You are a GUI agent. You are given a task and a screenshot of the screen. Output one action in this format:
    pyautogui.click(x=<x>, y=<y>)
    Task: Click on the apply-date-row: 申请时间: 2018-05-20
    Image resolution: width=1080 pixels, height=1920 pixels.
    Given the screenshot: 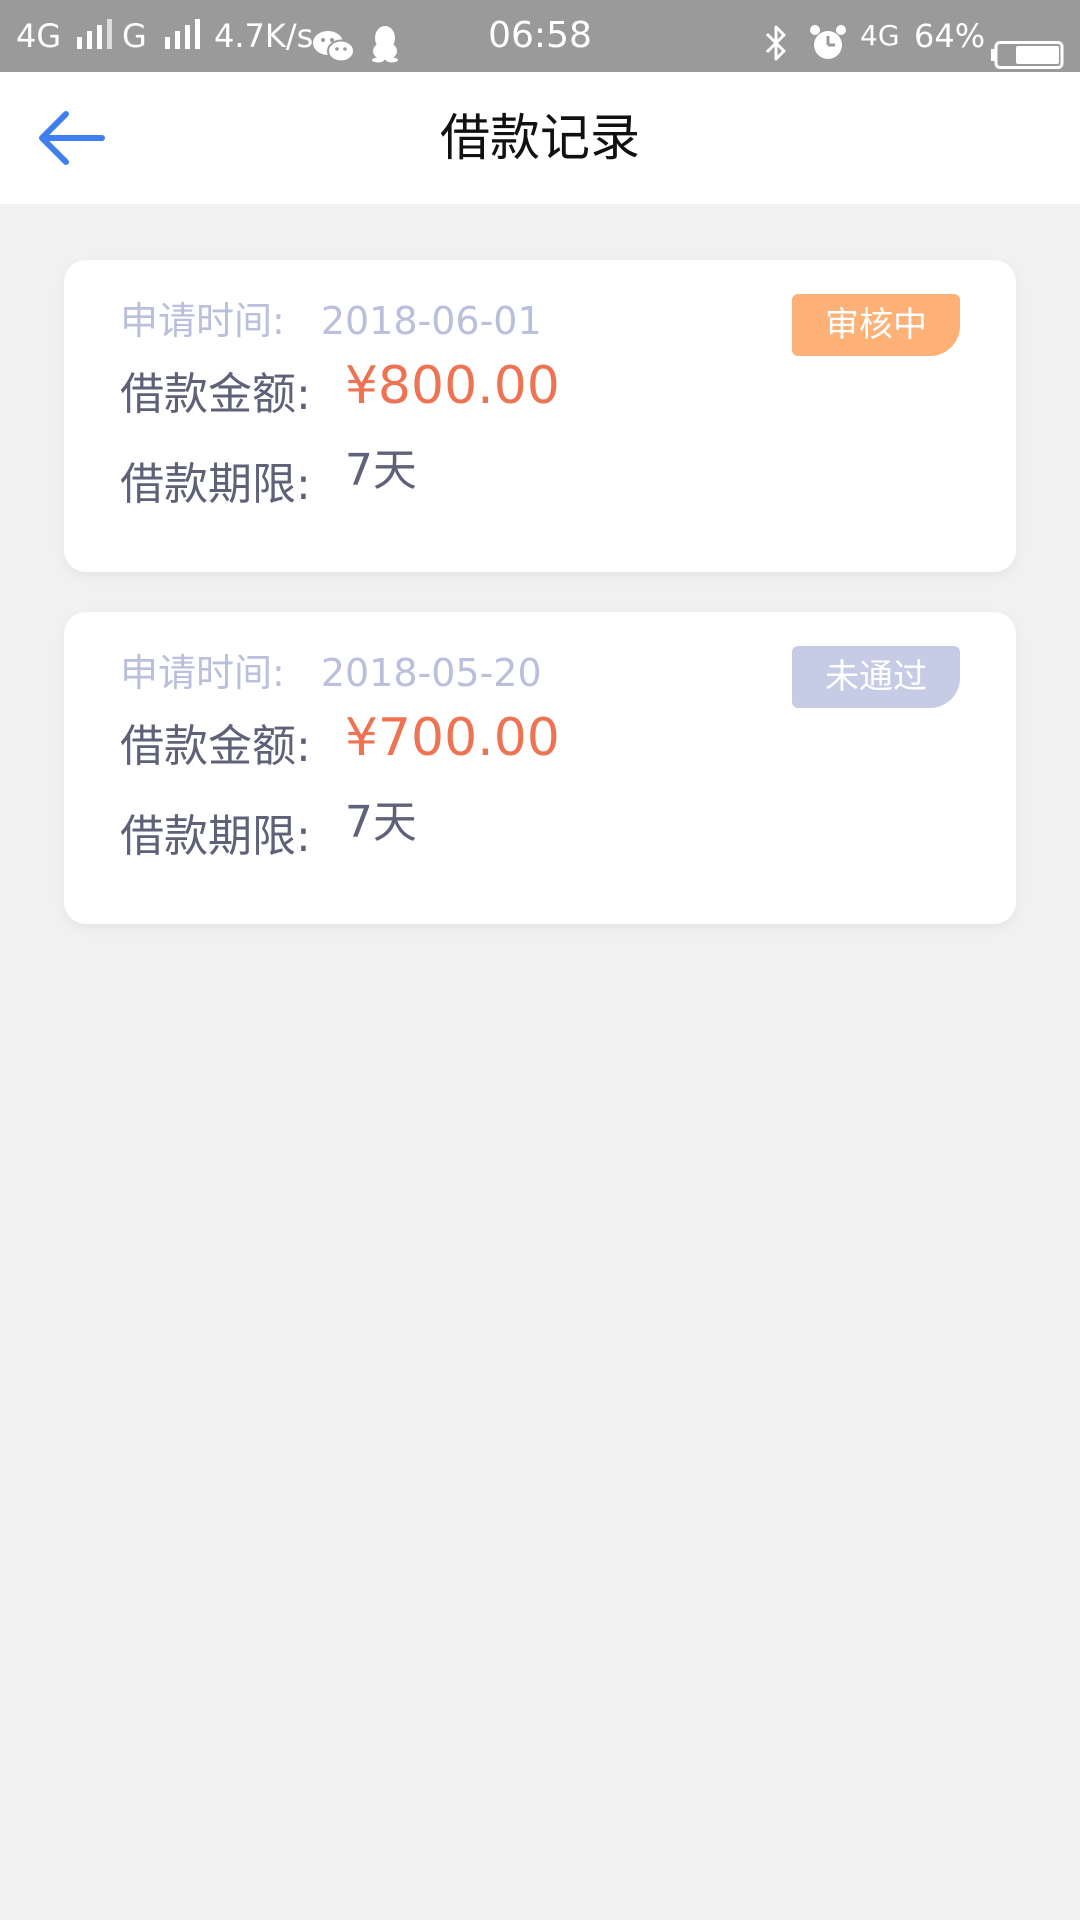 What is the action you would take?
    pyautogui.click(x=331, y=669)
    